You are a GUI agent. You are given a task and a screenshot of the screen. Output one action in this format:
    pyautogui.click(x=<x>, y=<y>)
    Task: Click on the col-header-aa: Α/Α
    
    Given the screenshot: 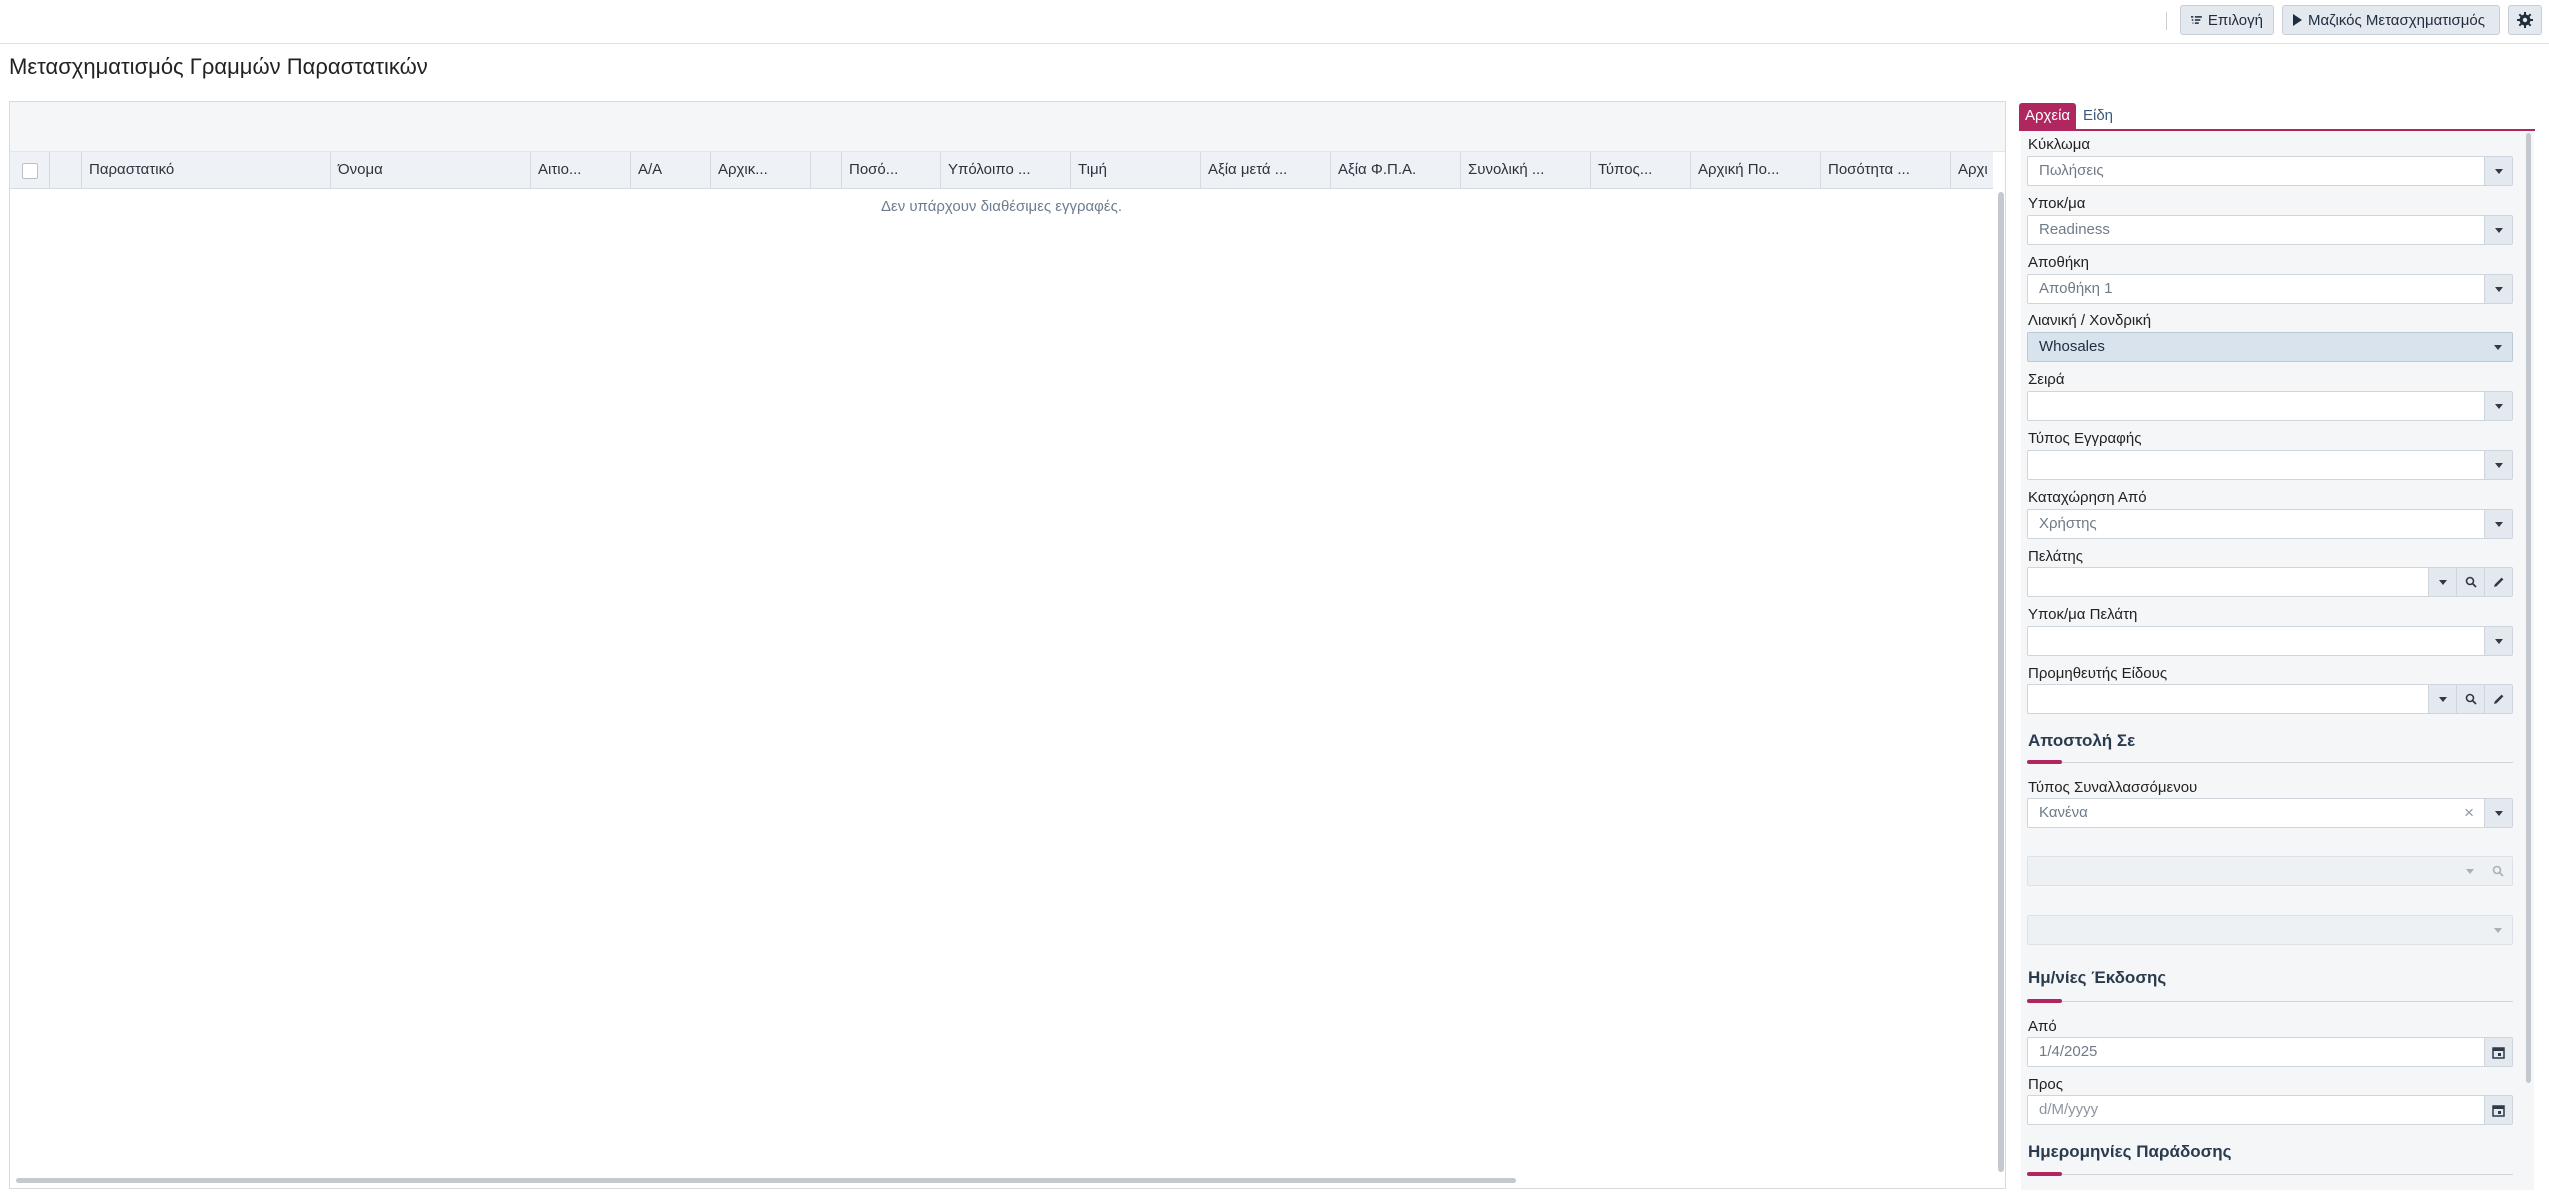 What is the action you would take?
    pyautogui.click(x=671, y=170)
    